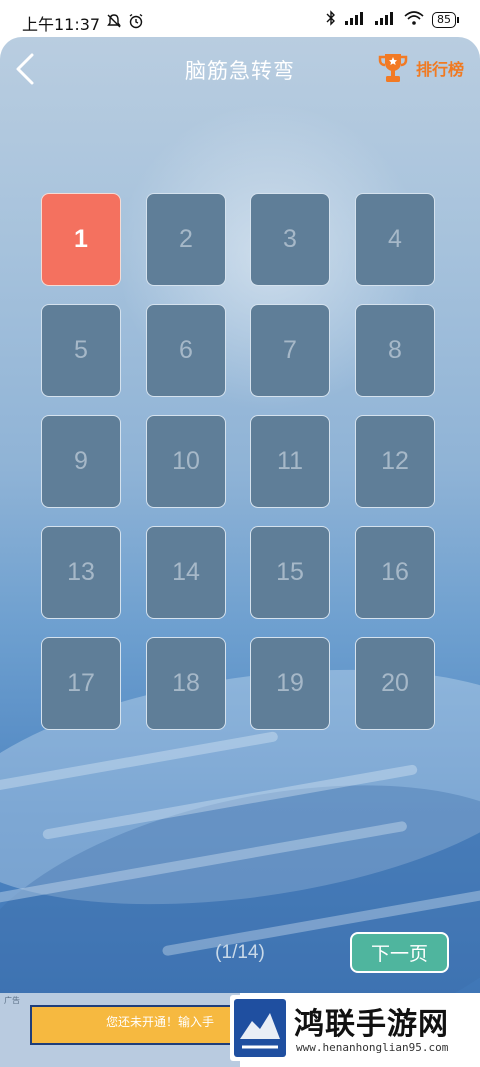  Describe the element at coordinates (372, 1047) in the screenshot. I see `watermark-url: www.henanhonglian95.com` at that location.